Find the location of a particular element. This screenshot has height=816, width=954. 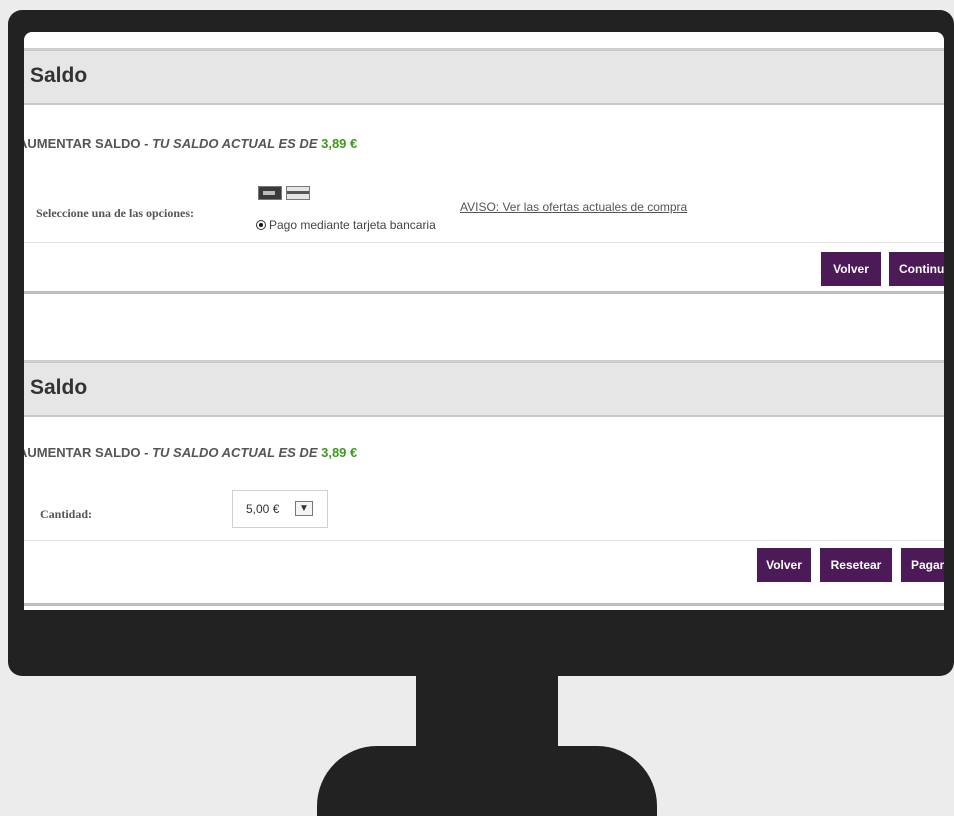

quantity-select: 5,00 € ▼ is located at coordinates (280, 509).